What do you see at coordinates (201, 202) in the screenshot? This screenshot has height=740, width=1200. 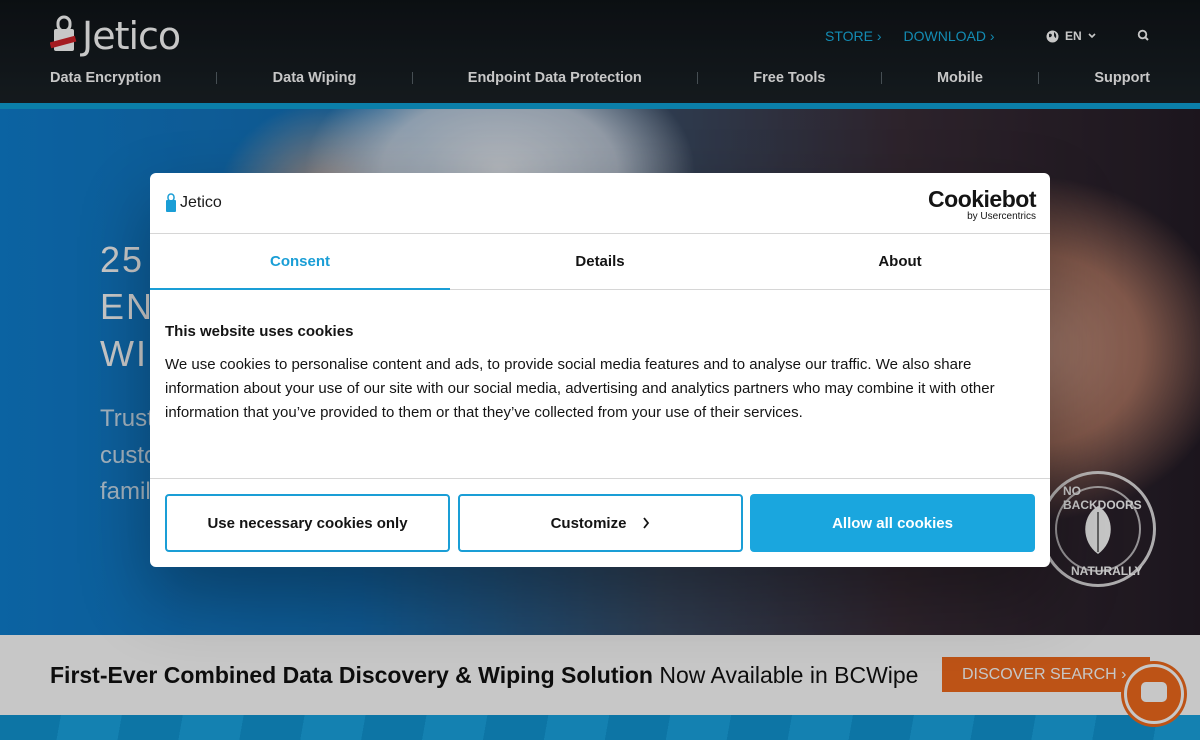 I see `dialog-logo-text: Jetico` at bounding box center [201, 202].